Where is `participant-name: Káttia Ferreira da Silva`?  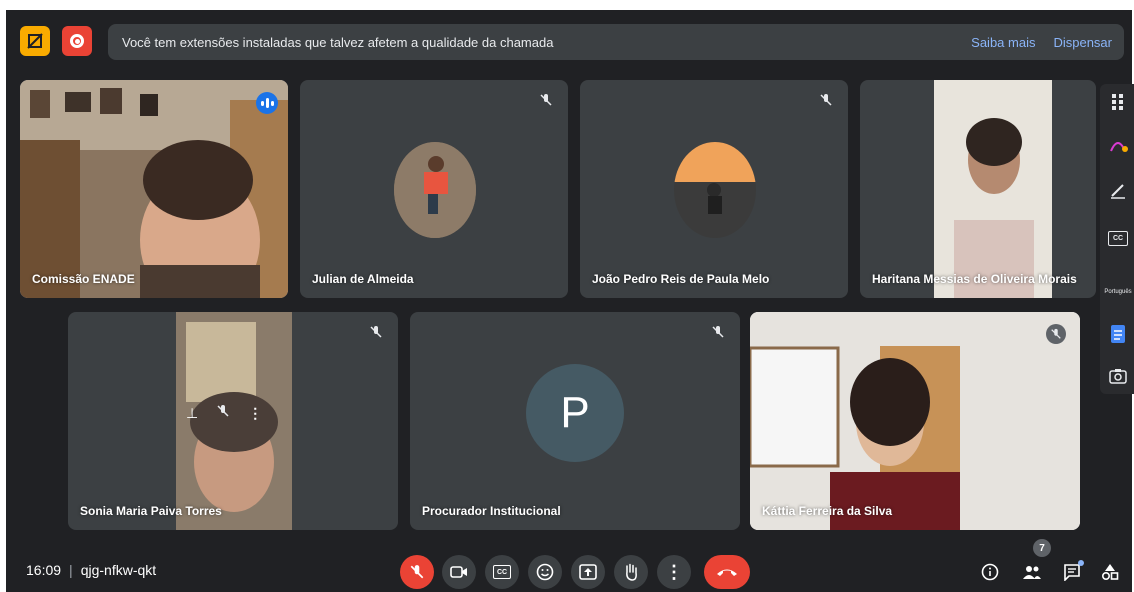 participant-name: Káttia Ferreira da Silva is located at coordinates (827, 511).